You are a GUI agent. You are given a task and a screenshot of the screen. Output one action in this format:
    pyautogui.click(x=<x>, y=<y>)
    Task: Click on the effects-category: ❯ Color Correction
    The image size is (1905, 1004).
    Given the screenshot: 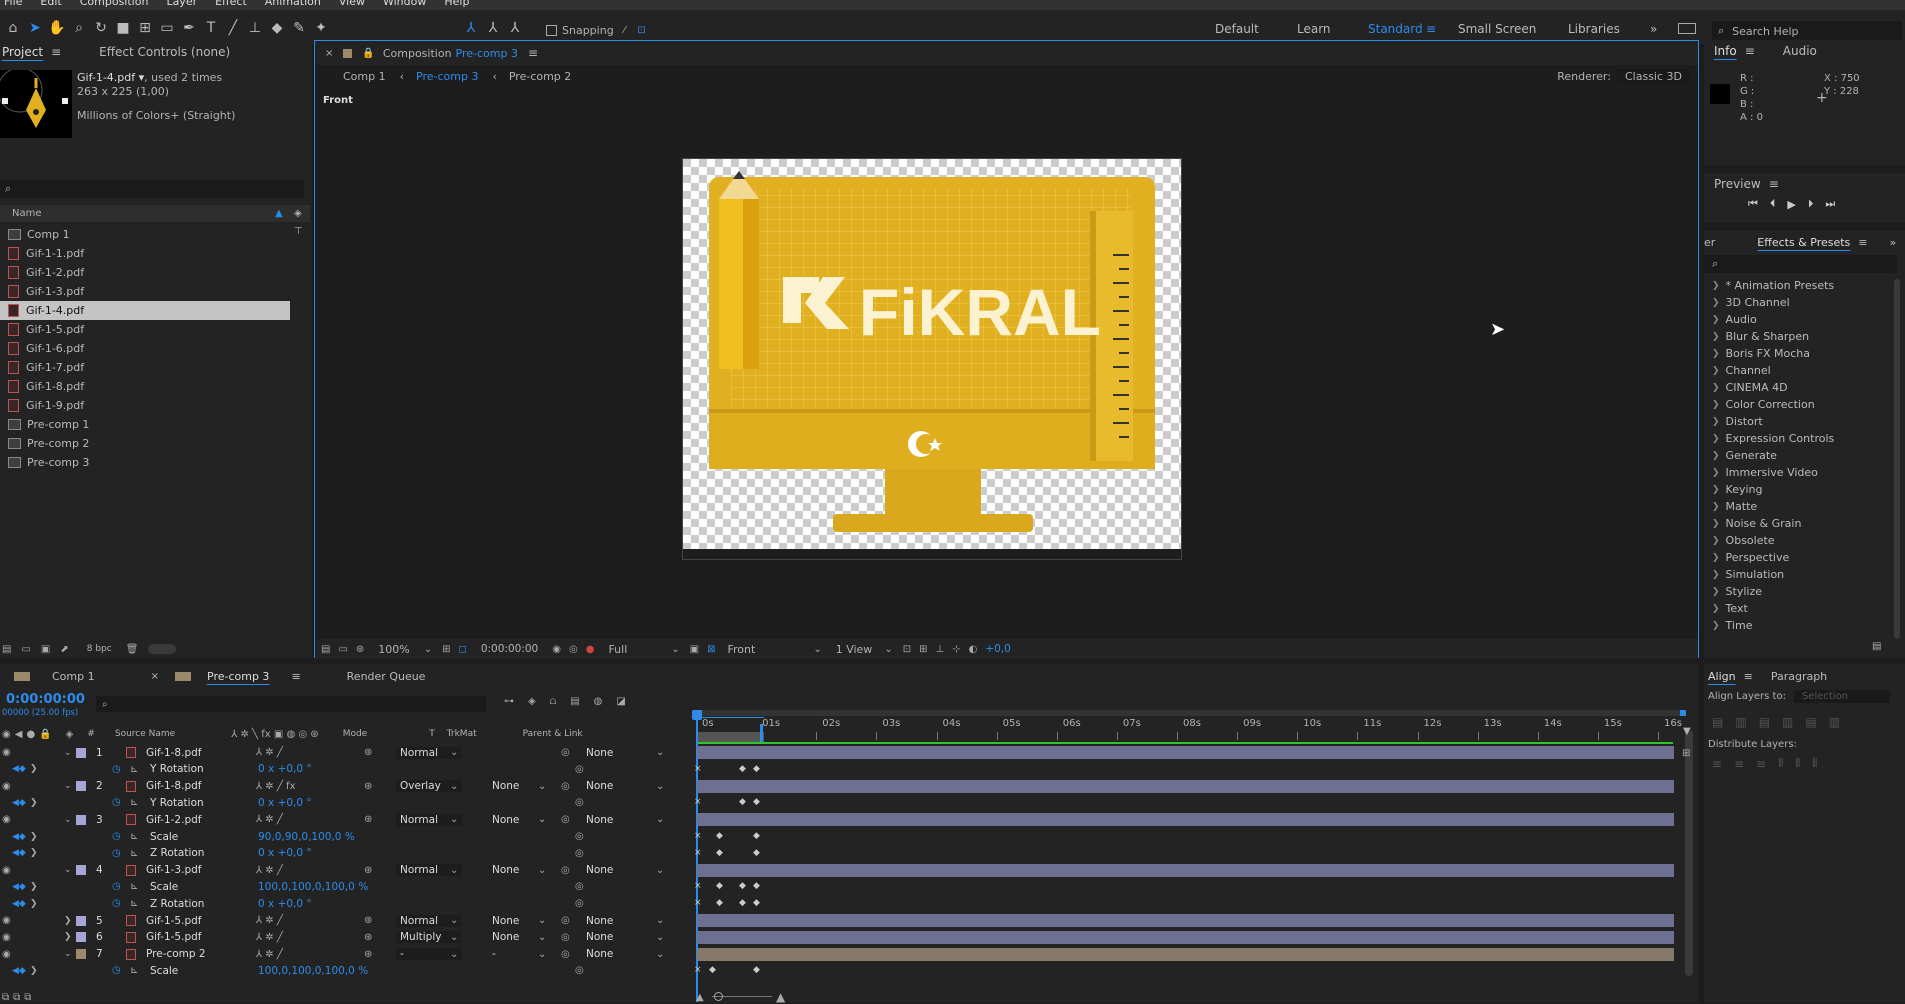 What is the action you would take?
    pyautogui.click(x=1804, y=404)
    